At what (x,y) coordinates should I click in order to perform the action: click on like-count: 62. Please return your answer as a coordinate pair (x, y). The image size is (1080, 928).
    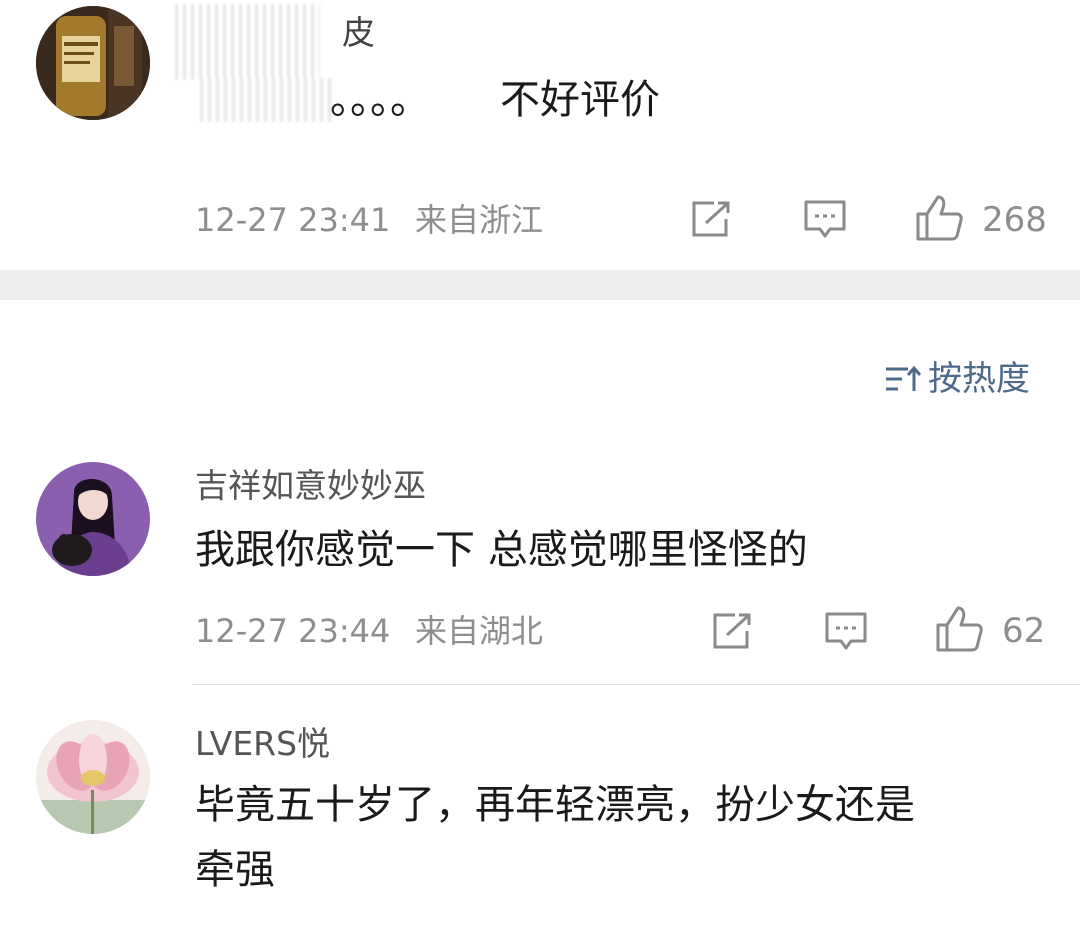
    Looking at the image, I should click on (1024, 631).